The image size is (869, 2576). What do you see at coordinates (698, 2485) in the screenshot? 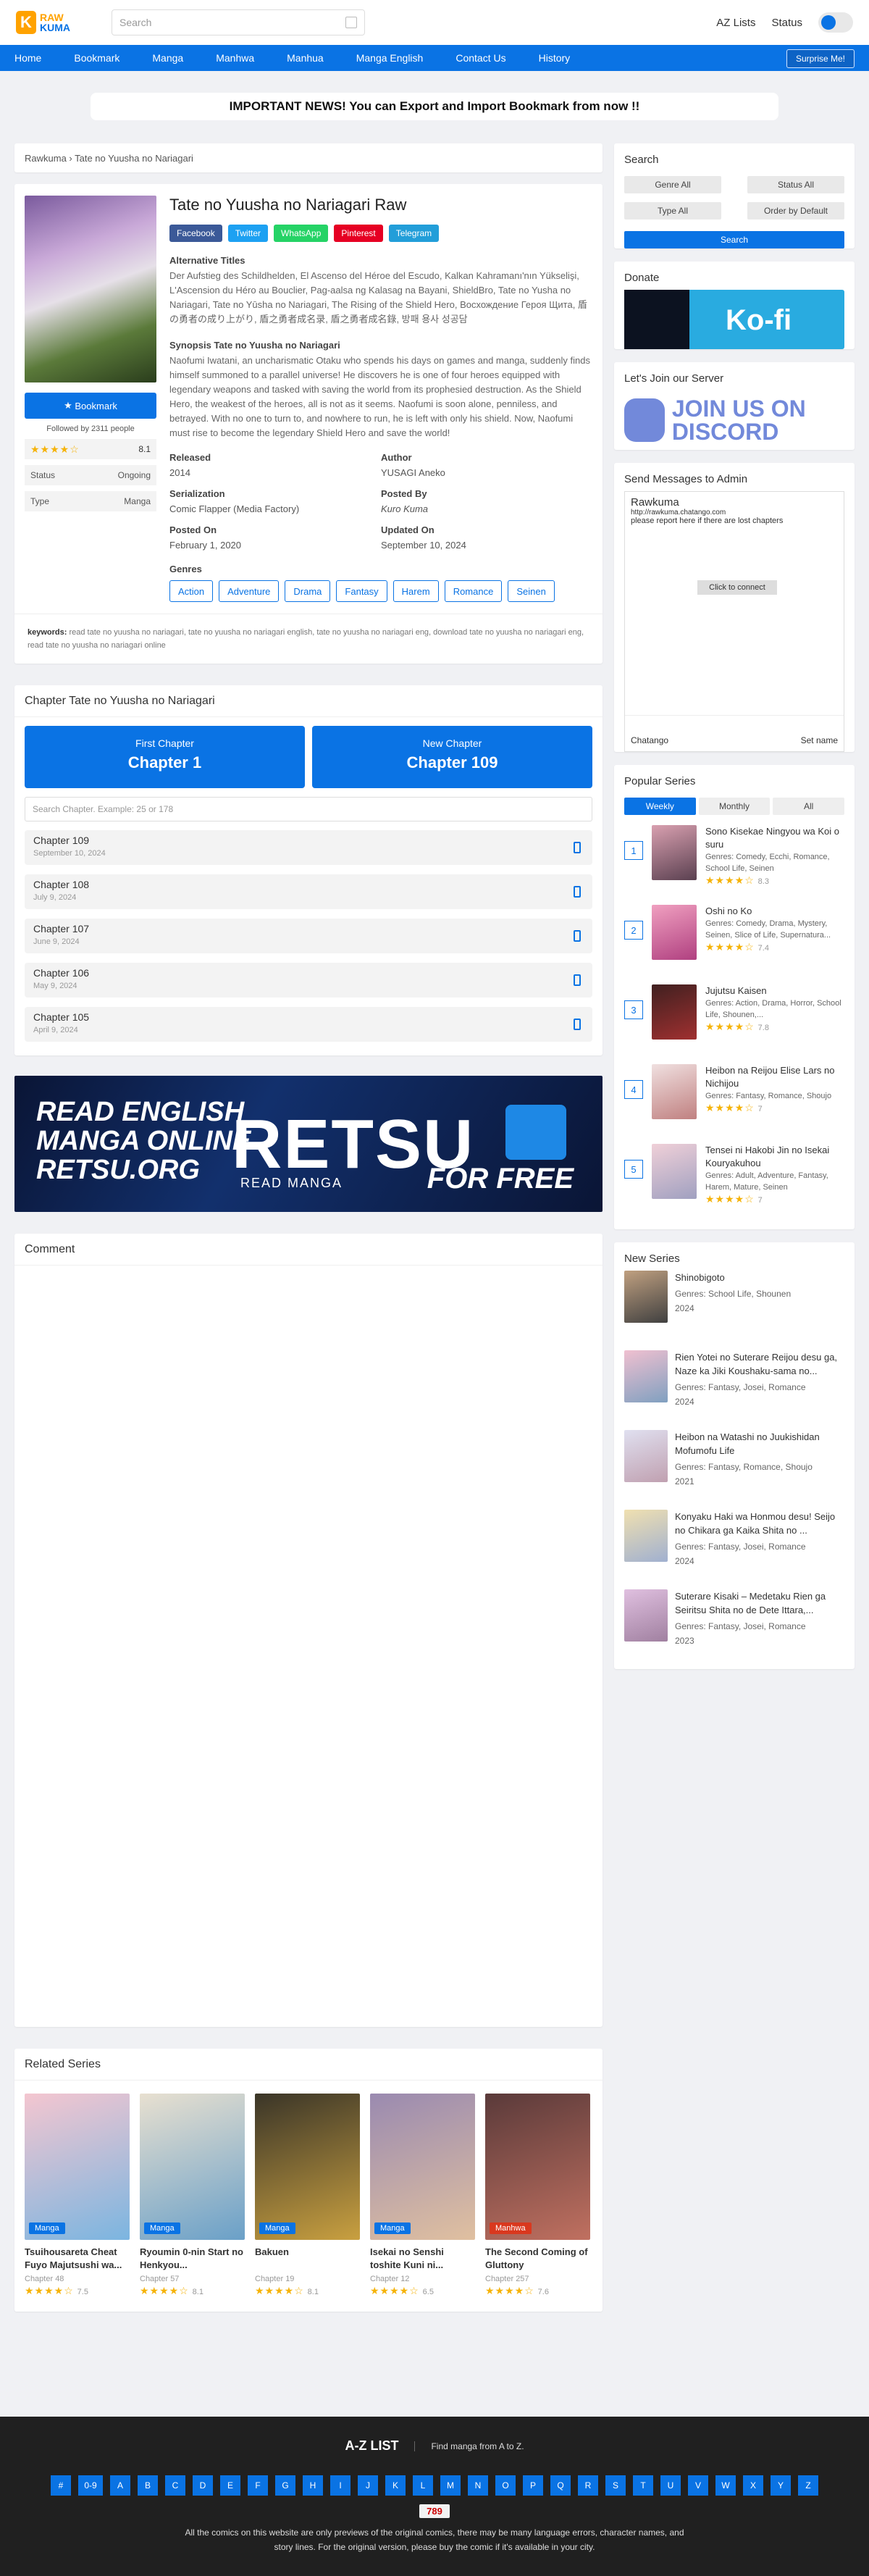
I see `az-letter-link: V` at bounding box center [698, 2485].